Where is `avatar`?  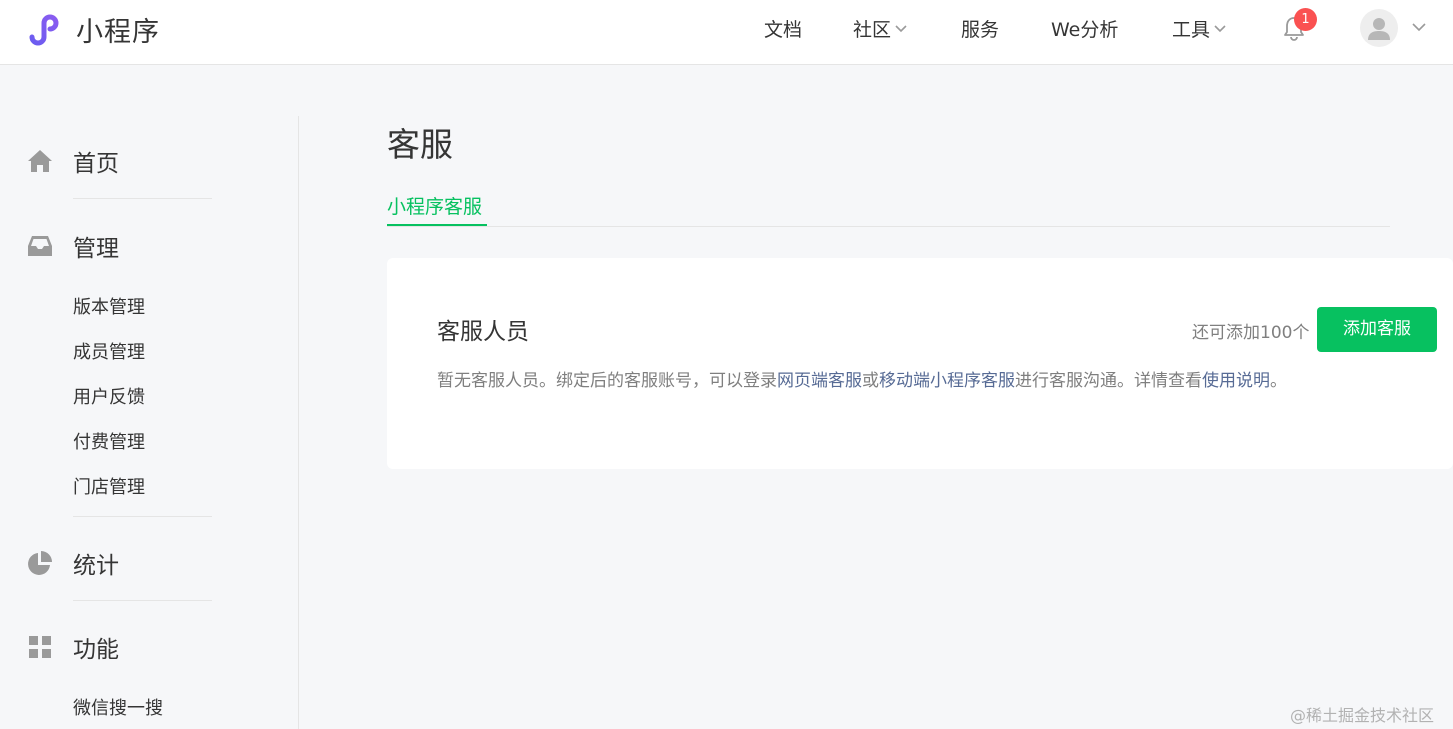 avatar is located at coordinates (1379, 28).